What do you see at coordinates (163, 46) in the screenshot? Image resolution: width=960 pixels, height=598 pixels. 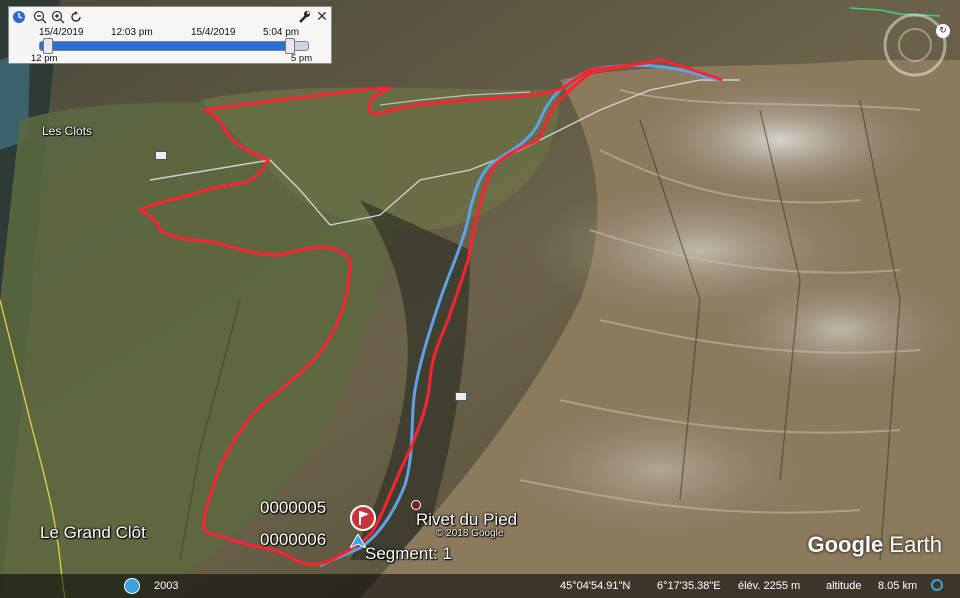 I see `time-slider-fill` at bounding box center [163, 46].